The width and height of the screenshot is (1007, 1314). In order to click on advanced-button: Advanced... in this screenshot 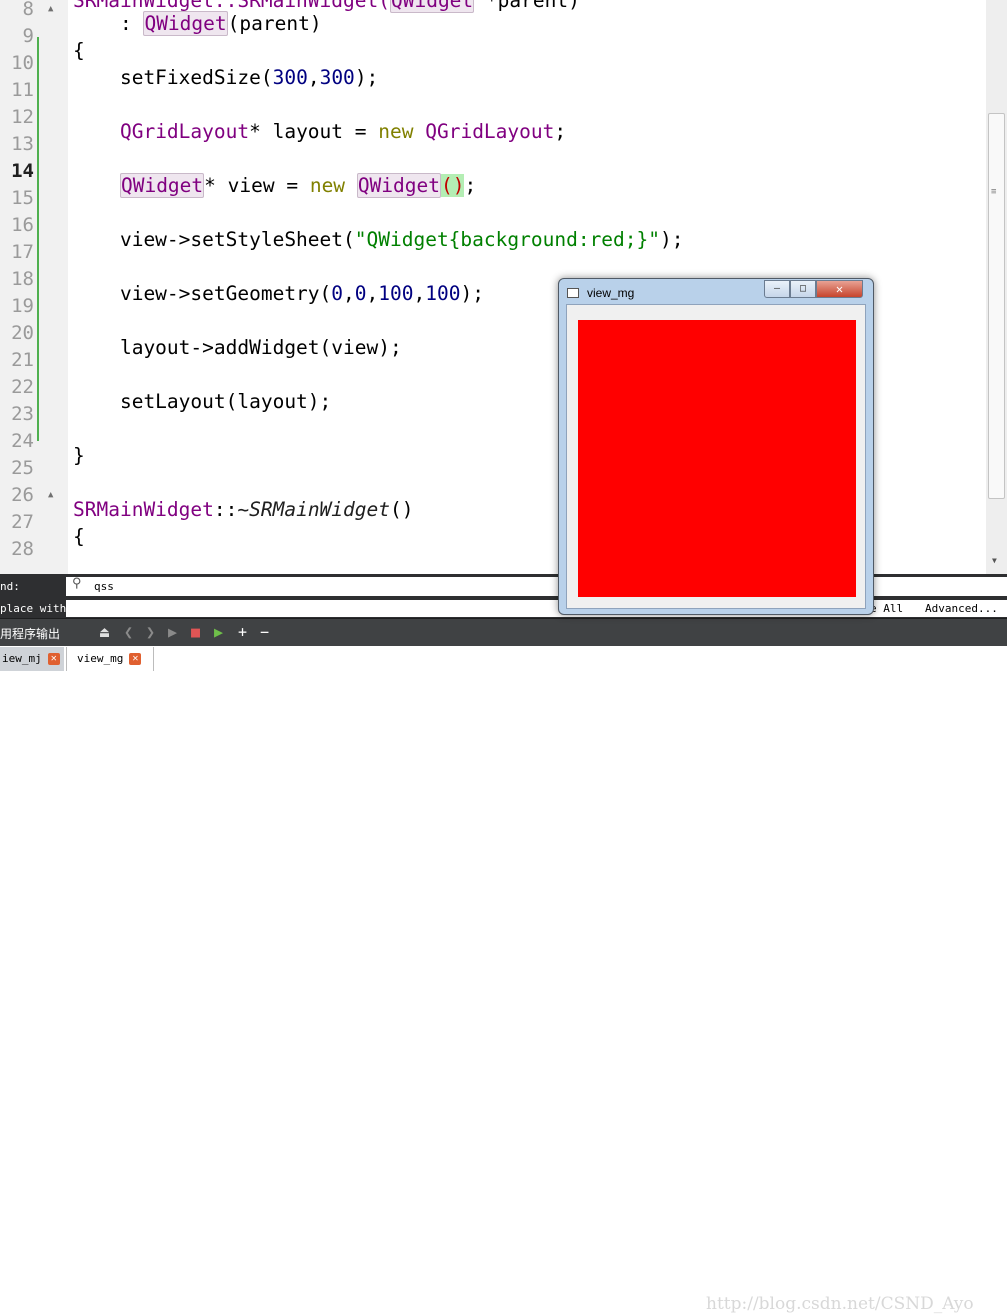, I will do `click(961, 608)`.